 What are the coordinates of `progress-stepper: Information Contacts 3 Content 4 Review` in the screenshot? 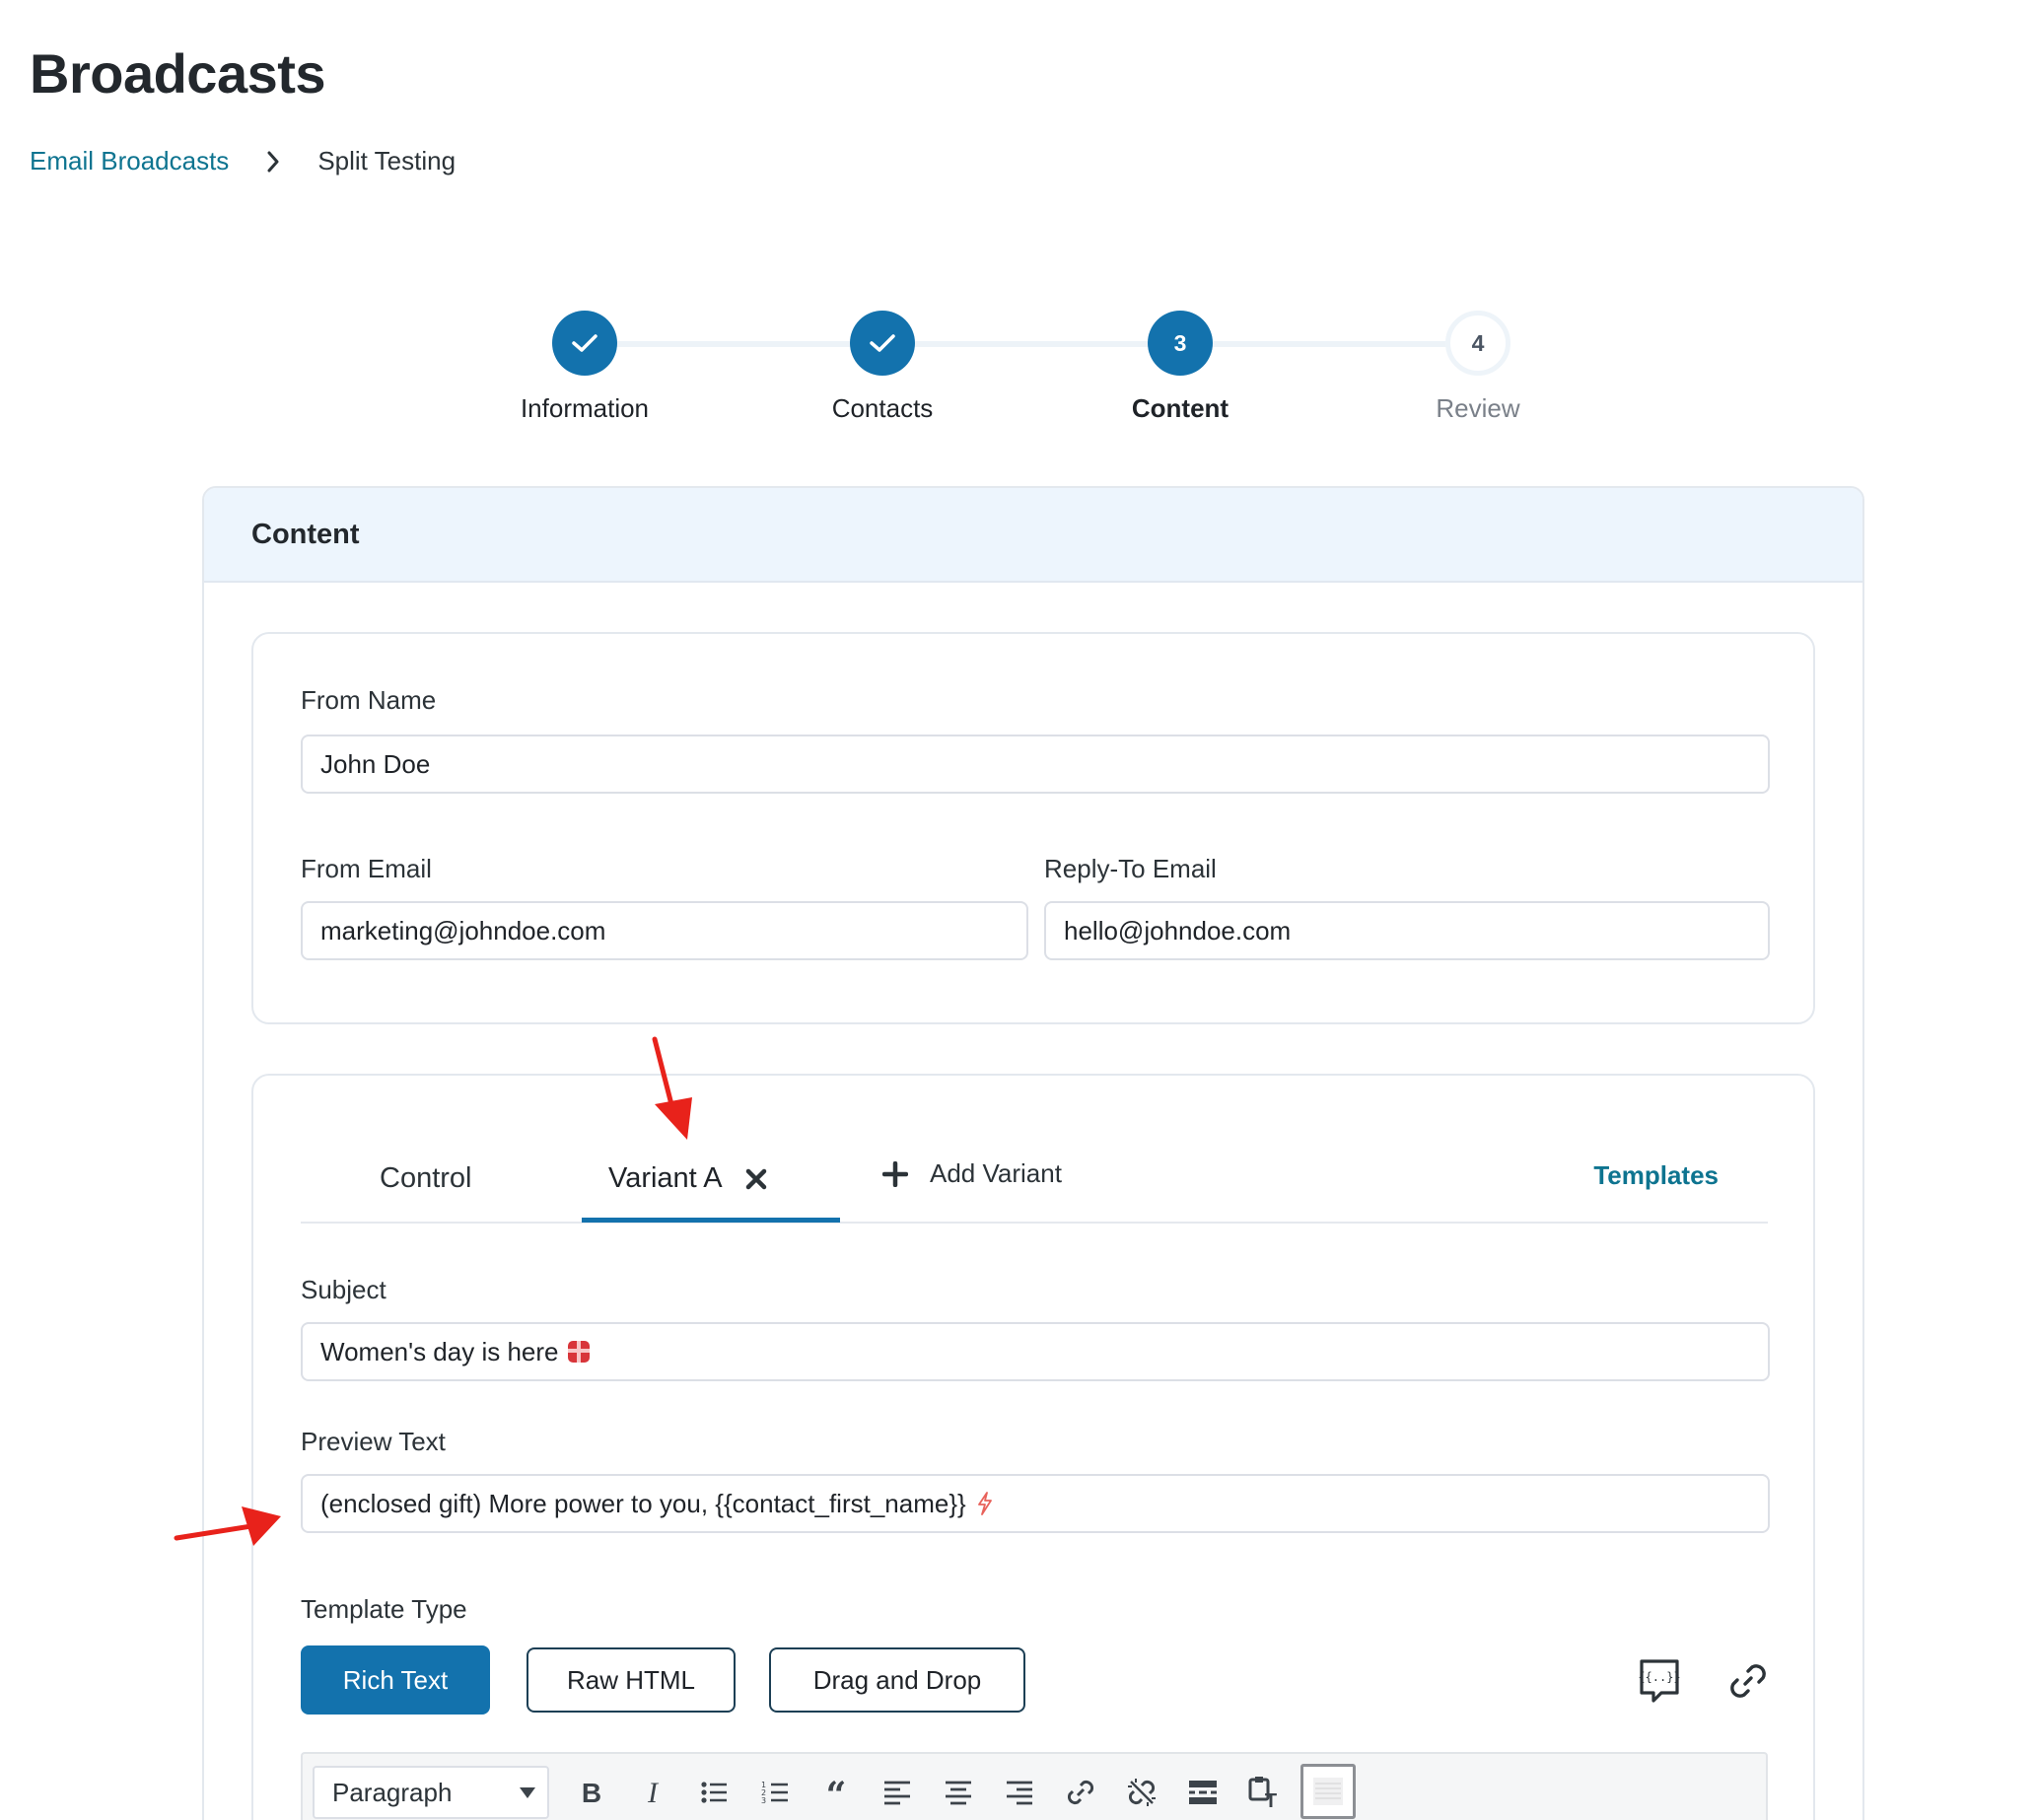 It's located at (1030, 367).